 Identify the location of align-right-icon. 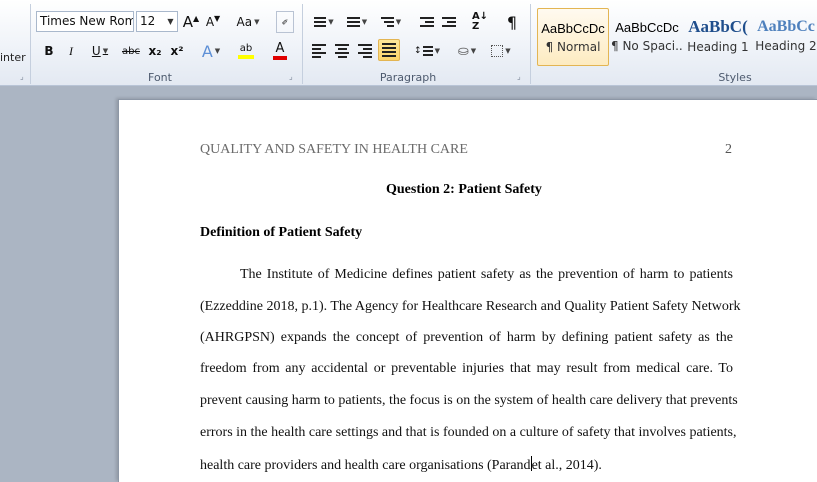
(365, 51).